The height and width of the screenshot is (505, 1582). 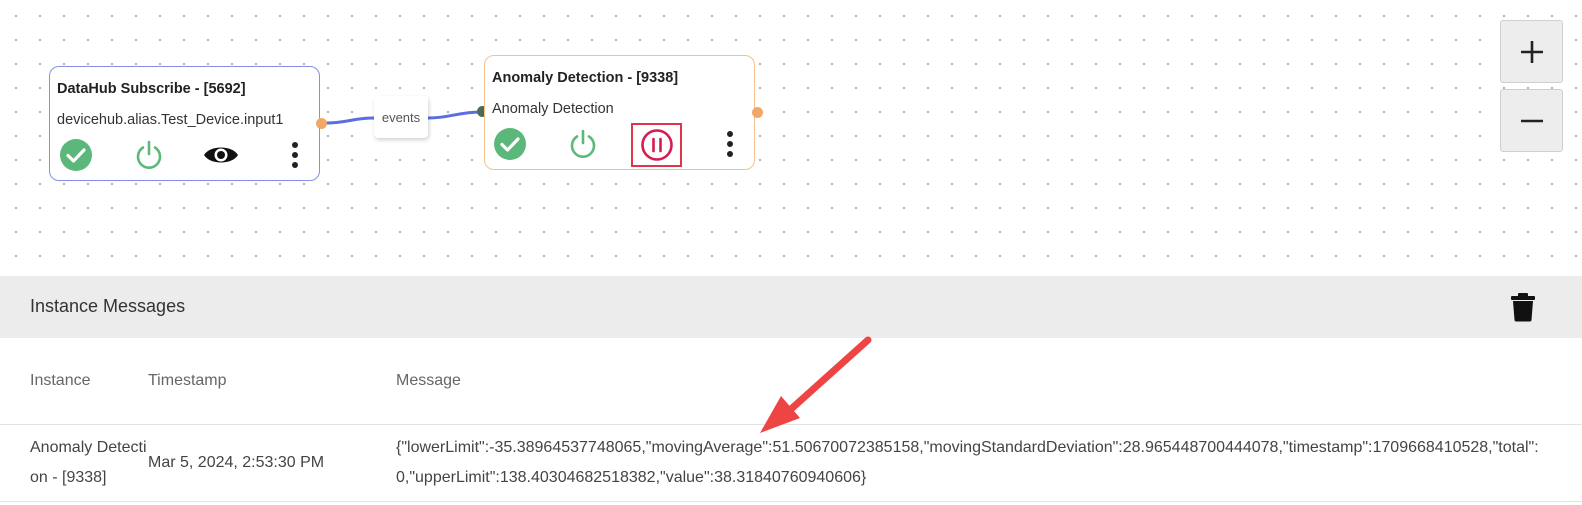 What do you see at coordinates (108, 306) in the screenshot?
I see `panel-title: Instance Messages` at bounding box center [108, 306].